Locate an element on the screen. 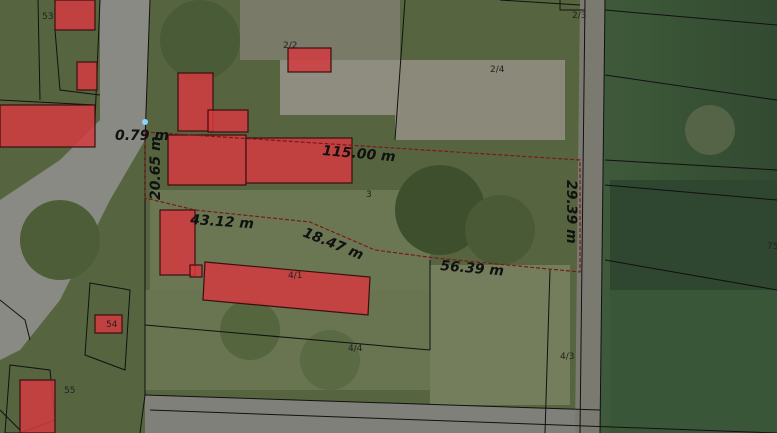 The image size is (777, 433). vertex-marker is located at coordinates (145, 122).